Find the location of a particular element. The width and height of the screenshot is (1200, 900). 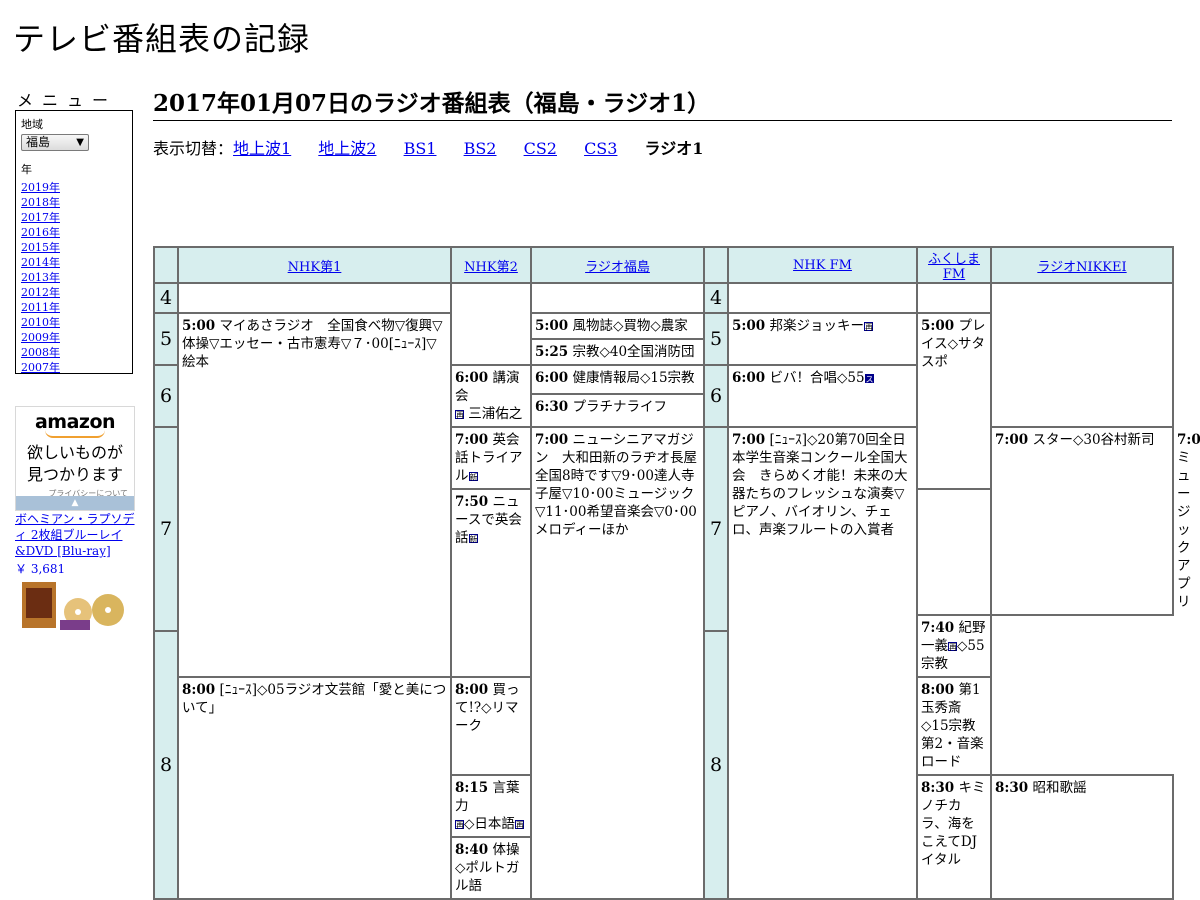

ad-text: 欲しいものが 見つかります is located at coordinates (74, 463).